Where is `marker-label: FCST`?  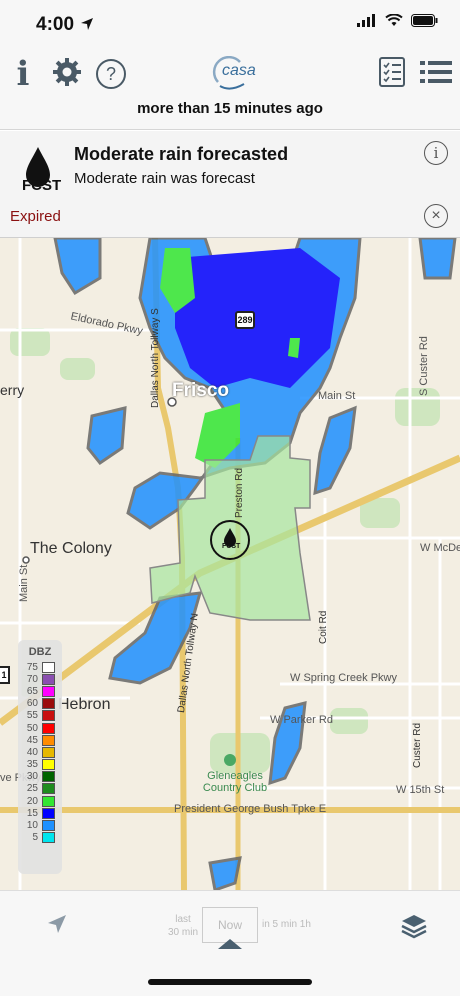
marker-label: FCST is located at coordinates (231, 546).